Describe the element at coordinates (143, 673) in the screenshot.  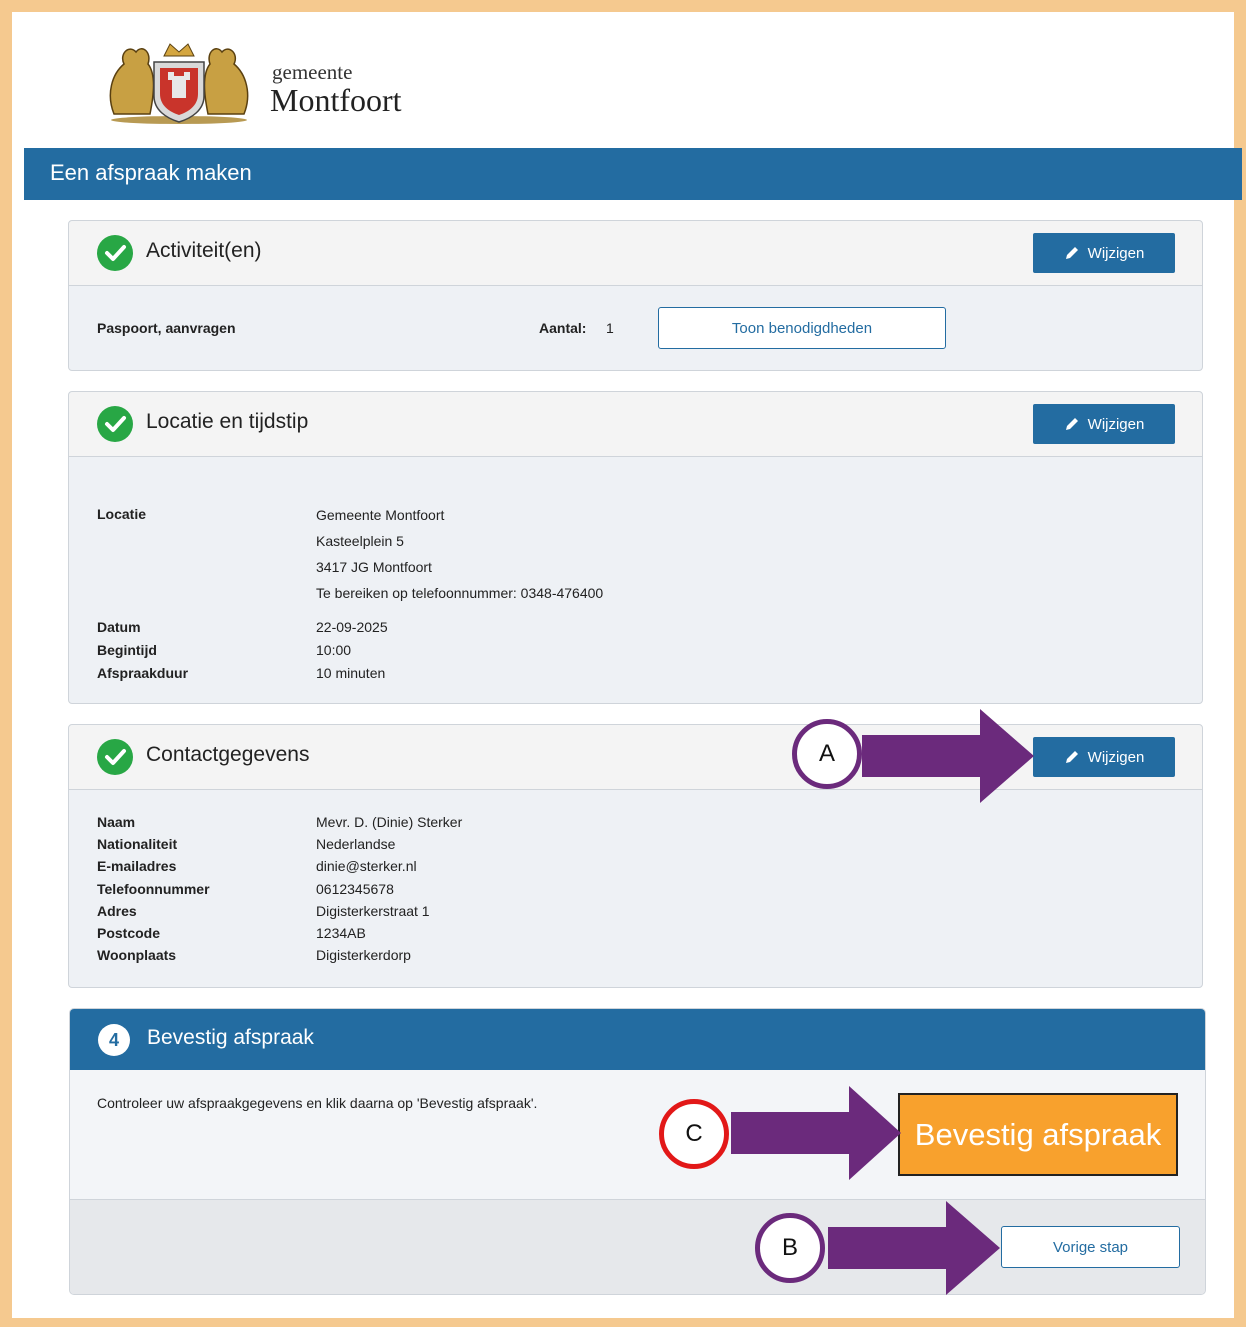
I see `duration-label: Afspraakduur` at that location.